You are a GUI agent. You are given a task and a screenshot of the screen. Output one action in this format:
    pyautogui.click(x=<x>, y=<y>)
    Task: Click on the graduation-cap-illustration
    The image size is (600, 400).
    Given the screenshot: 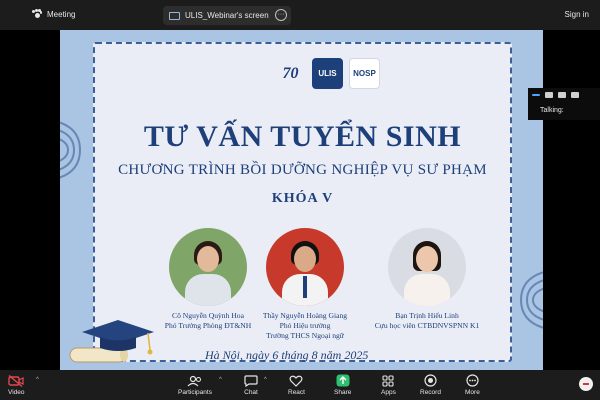 What is the action you would take?
    pyautogui.click(x=111, y=341)
    